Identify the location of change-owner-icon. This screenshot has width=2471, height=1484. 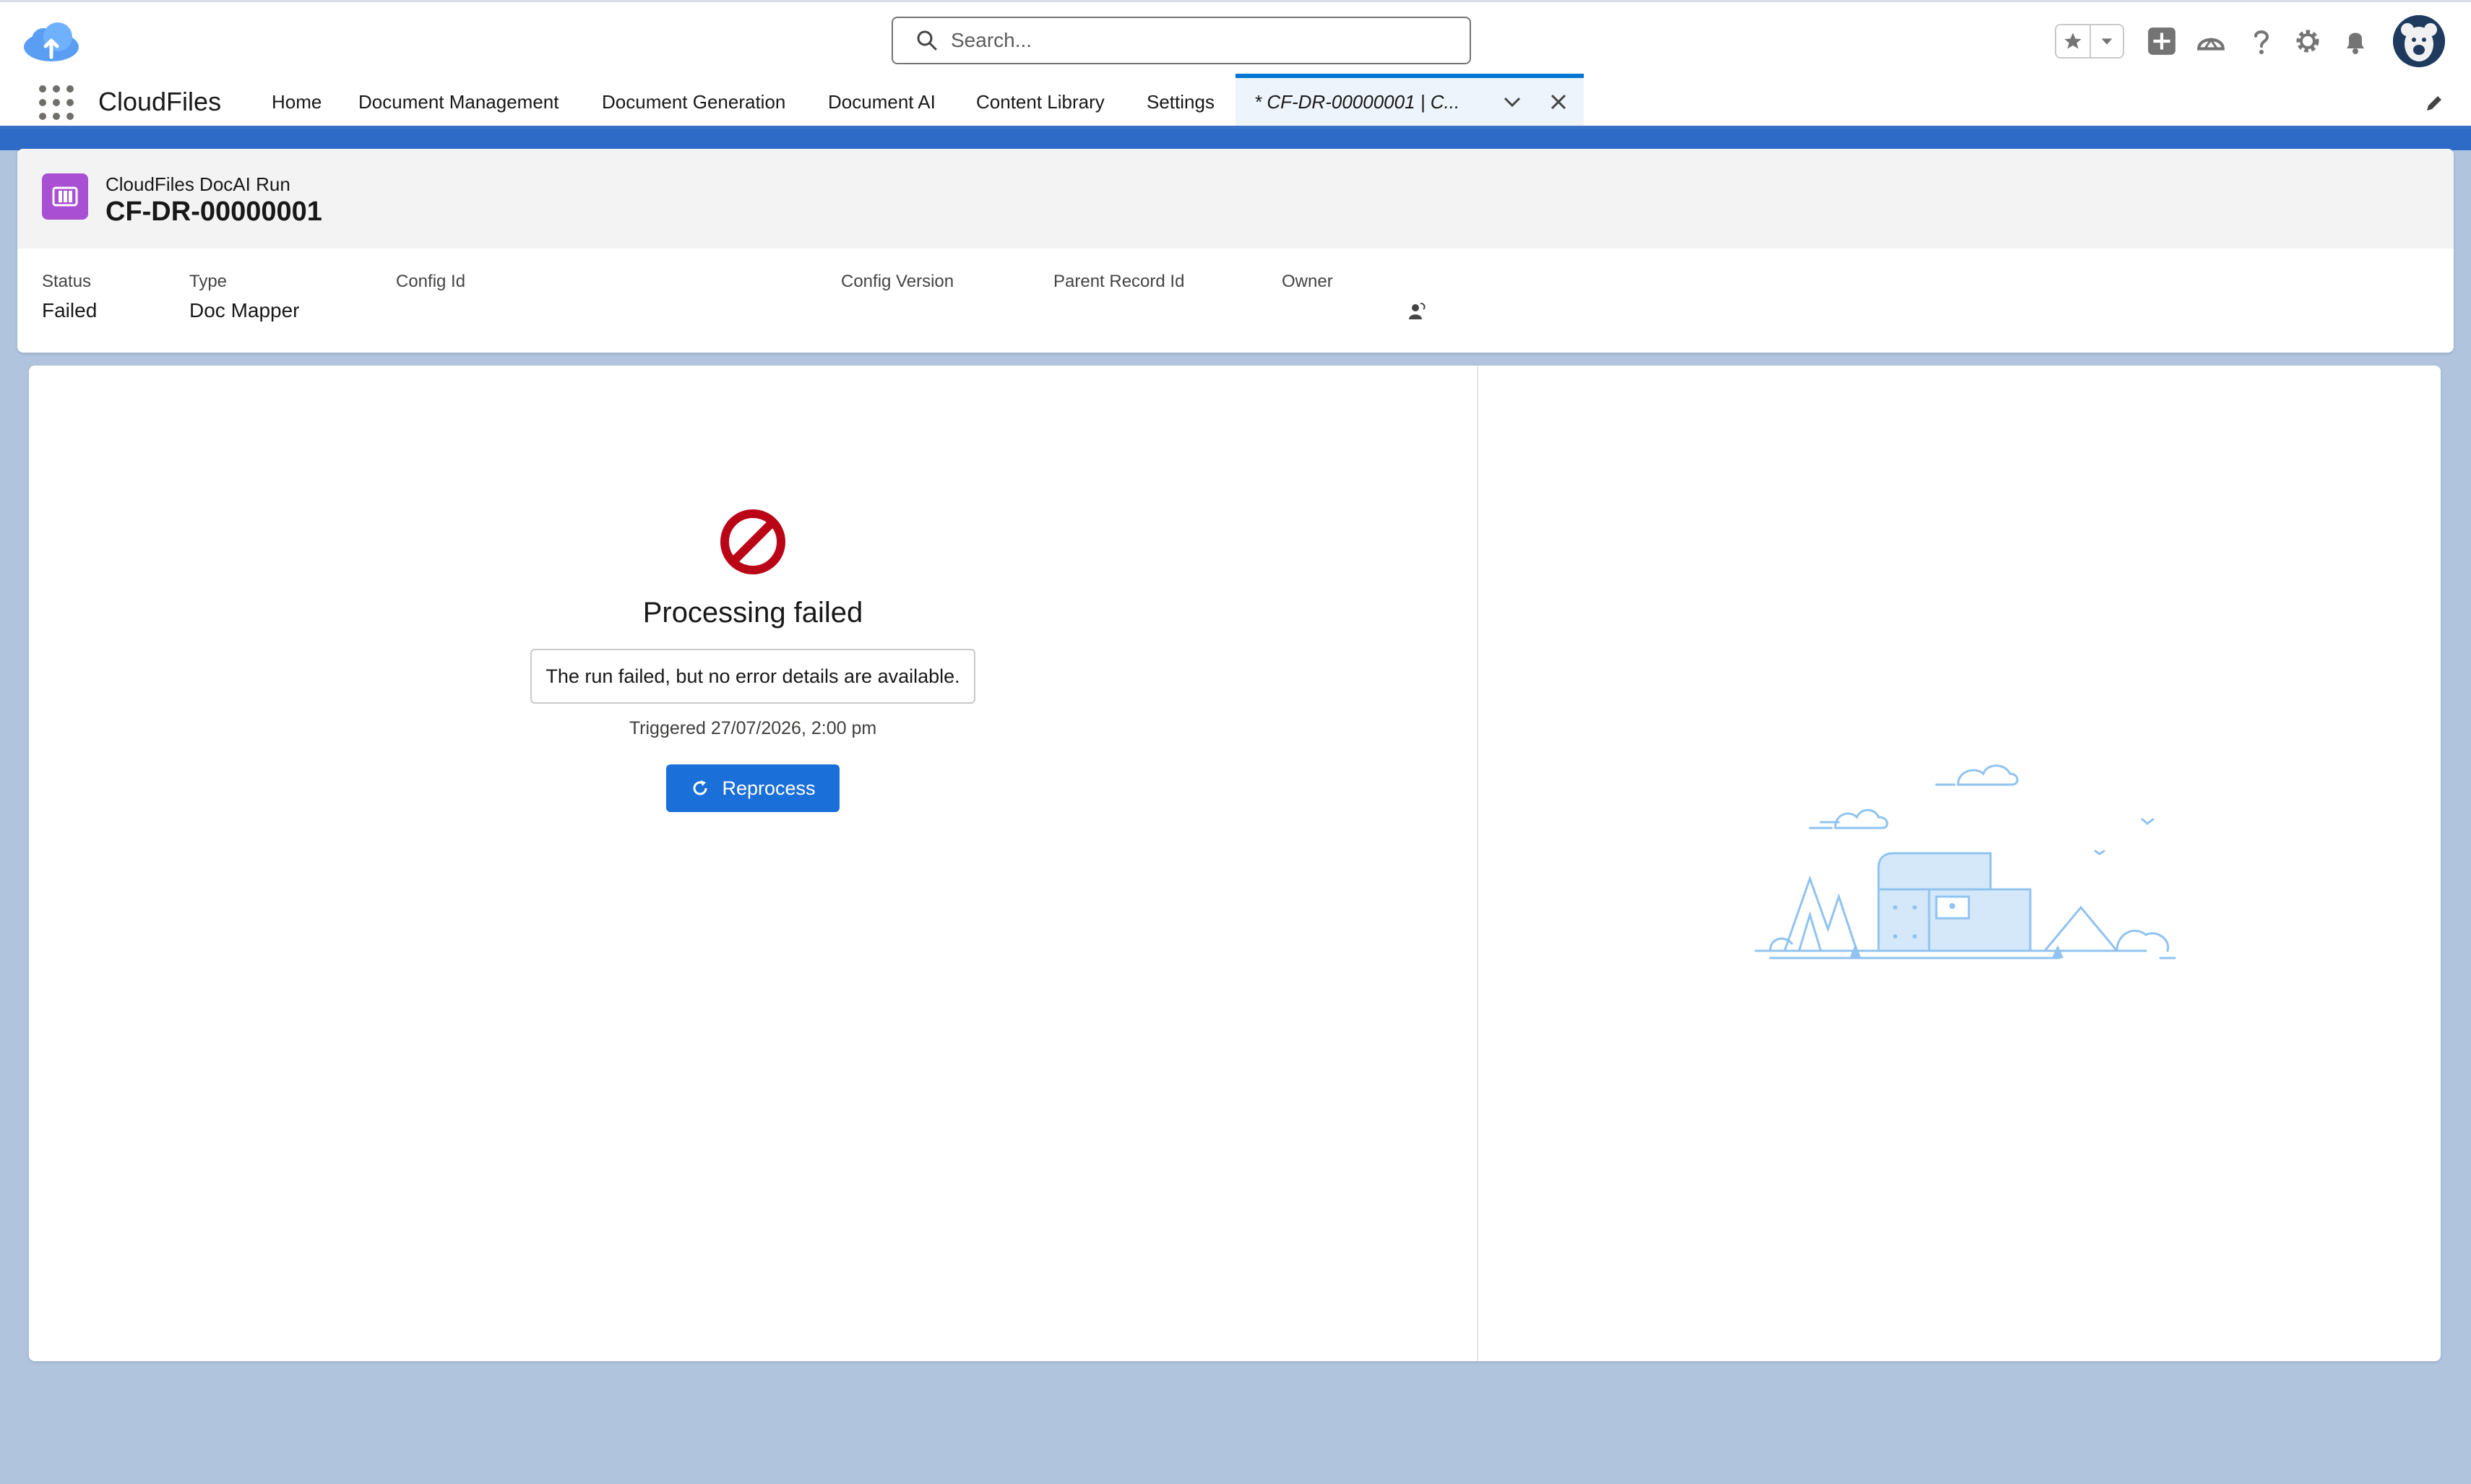
(1417, 311).